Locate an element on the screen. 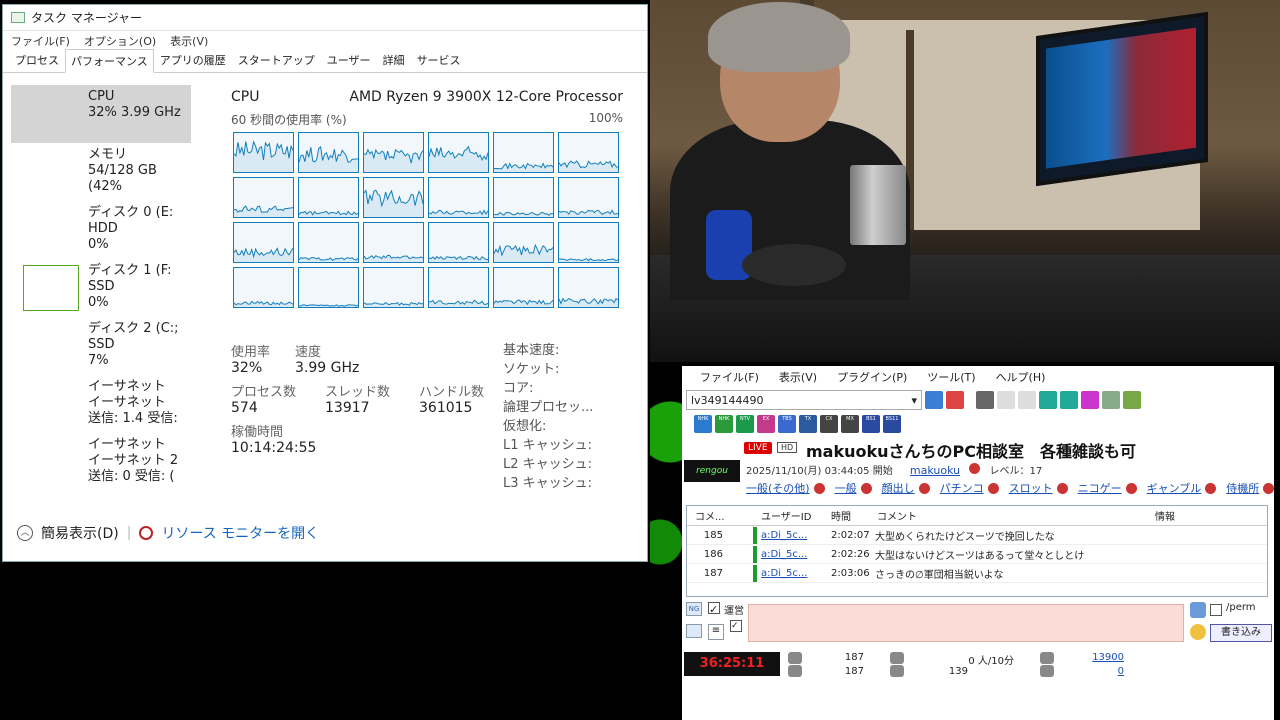  sidebar-item-cpu: CPU 32% 3.99 GHz is located at coordinates (101, 114).